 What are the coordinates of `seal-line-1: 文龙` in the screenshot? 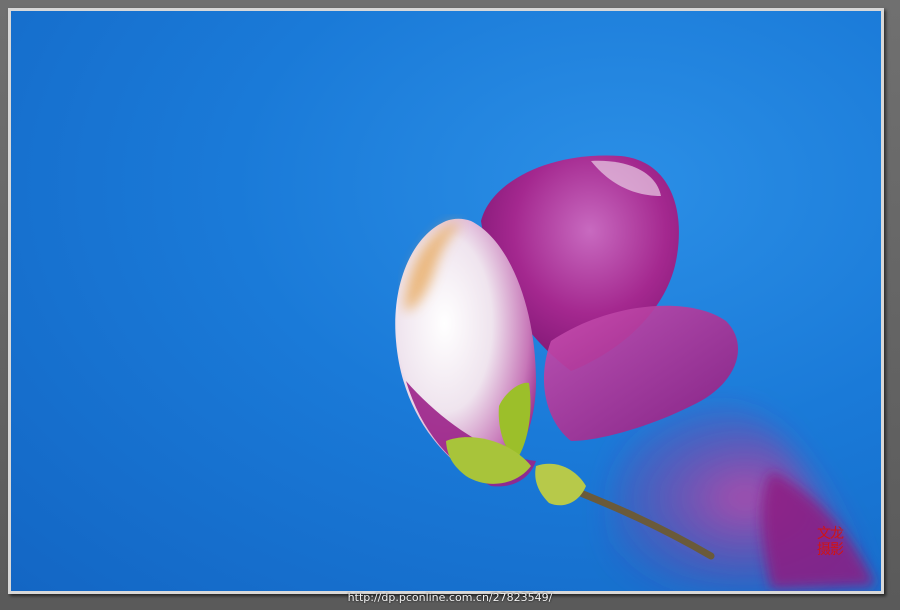 It's located at (830, 534).